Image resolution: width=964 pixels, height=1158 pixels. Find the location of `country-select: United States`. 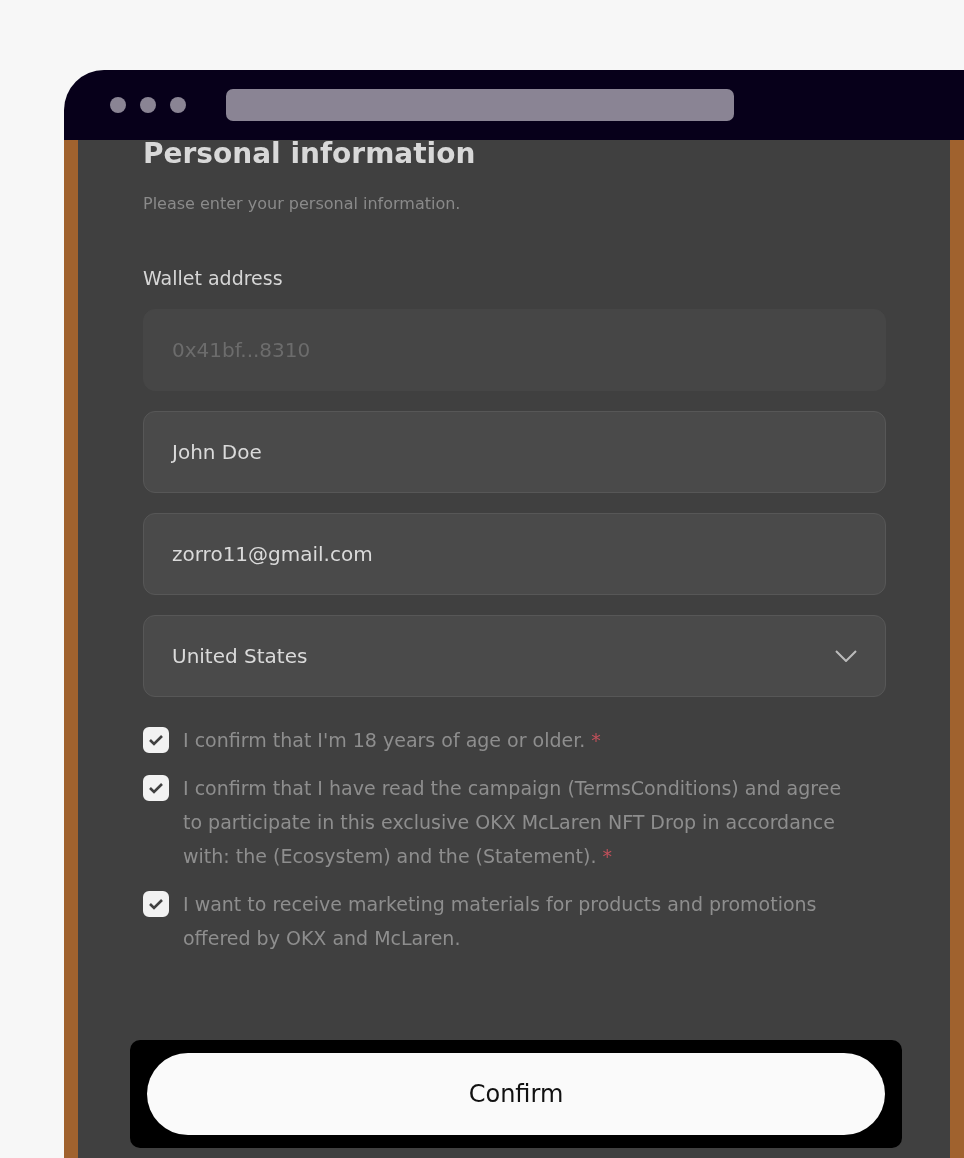

country-select: United States is located at coordinates (514, 656).